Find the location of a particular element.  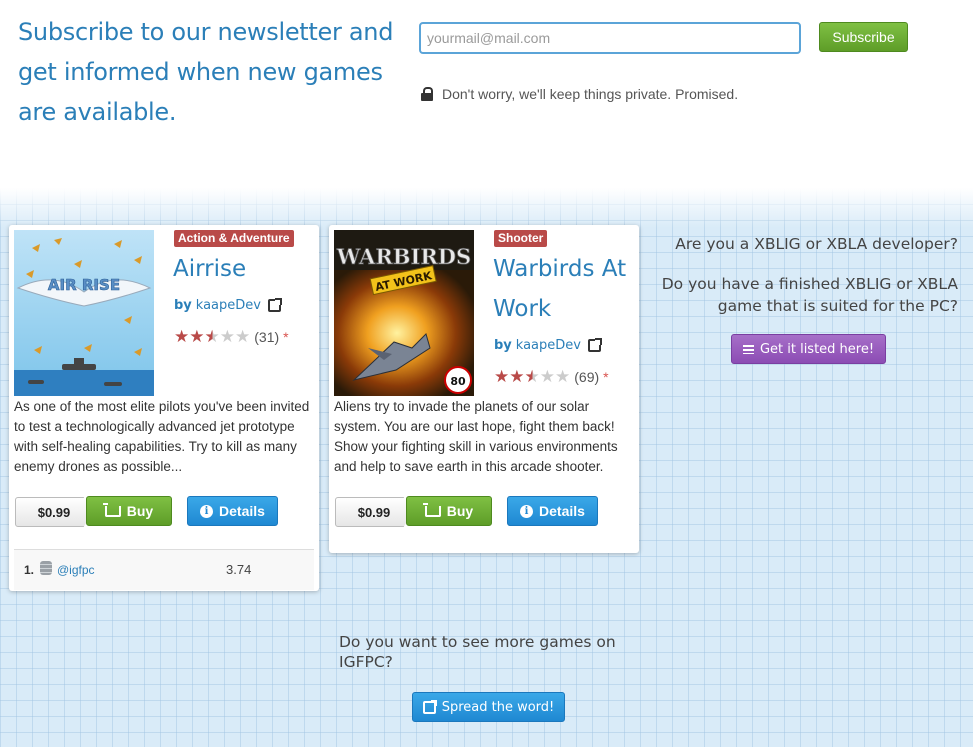

leaderboard-user-link: @igfpc is located at coordinates (76, 570).